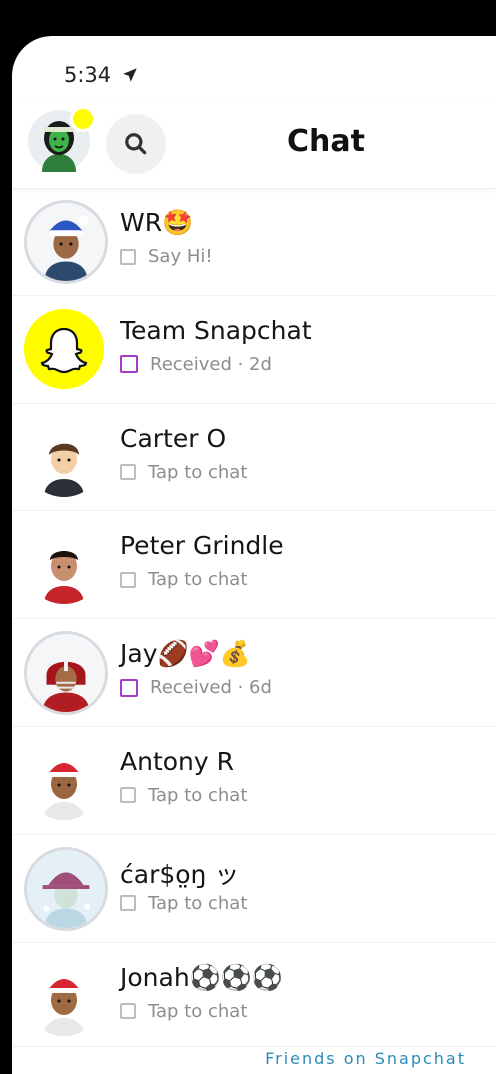 Image resolution: width=496 pixels, height=1074 pixels. I want to click on chat-row: Carter O Tap to chat, so click(254, 458).